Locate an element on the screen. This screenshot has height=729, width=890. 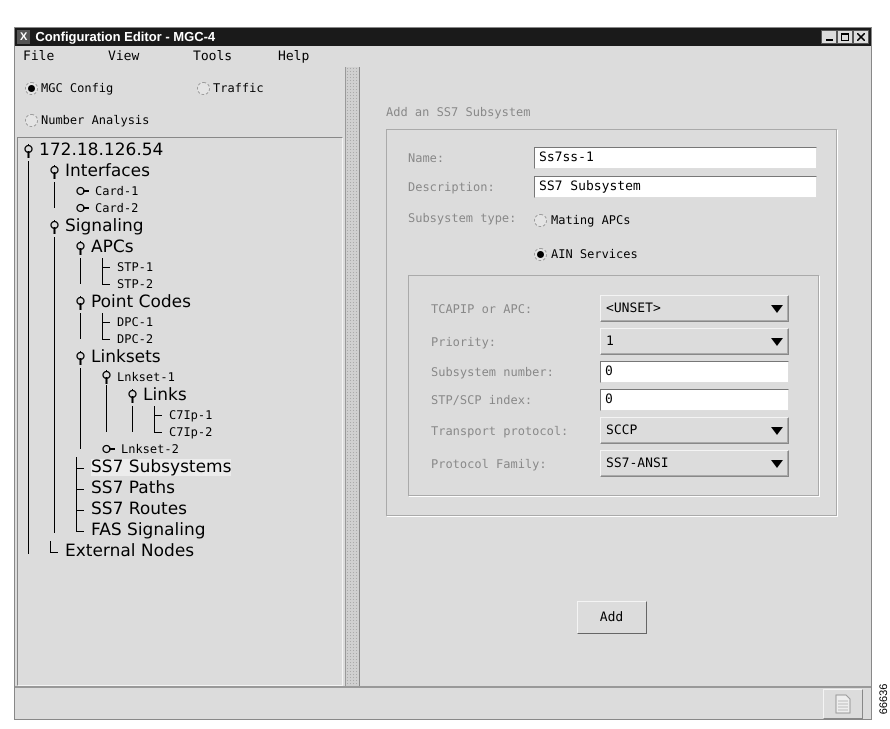
text-field: Ss7ss-1 is located at coordinates (675, 158).